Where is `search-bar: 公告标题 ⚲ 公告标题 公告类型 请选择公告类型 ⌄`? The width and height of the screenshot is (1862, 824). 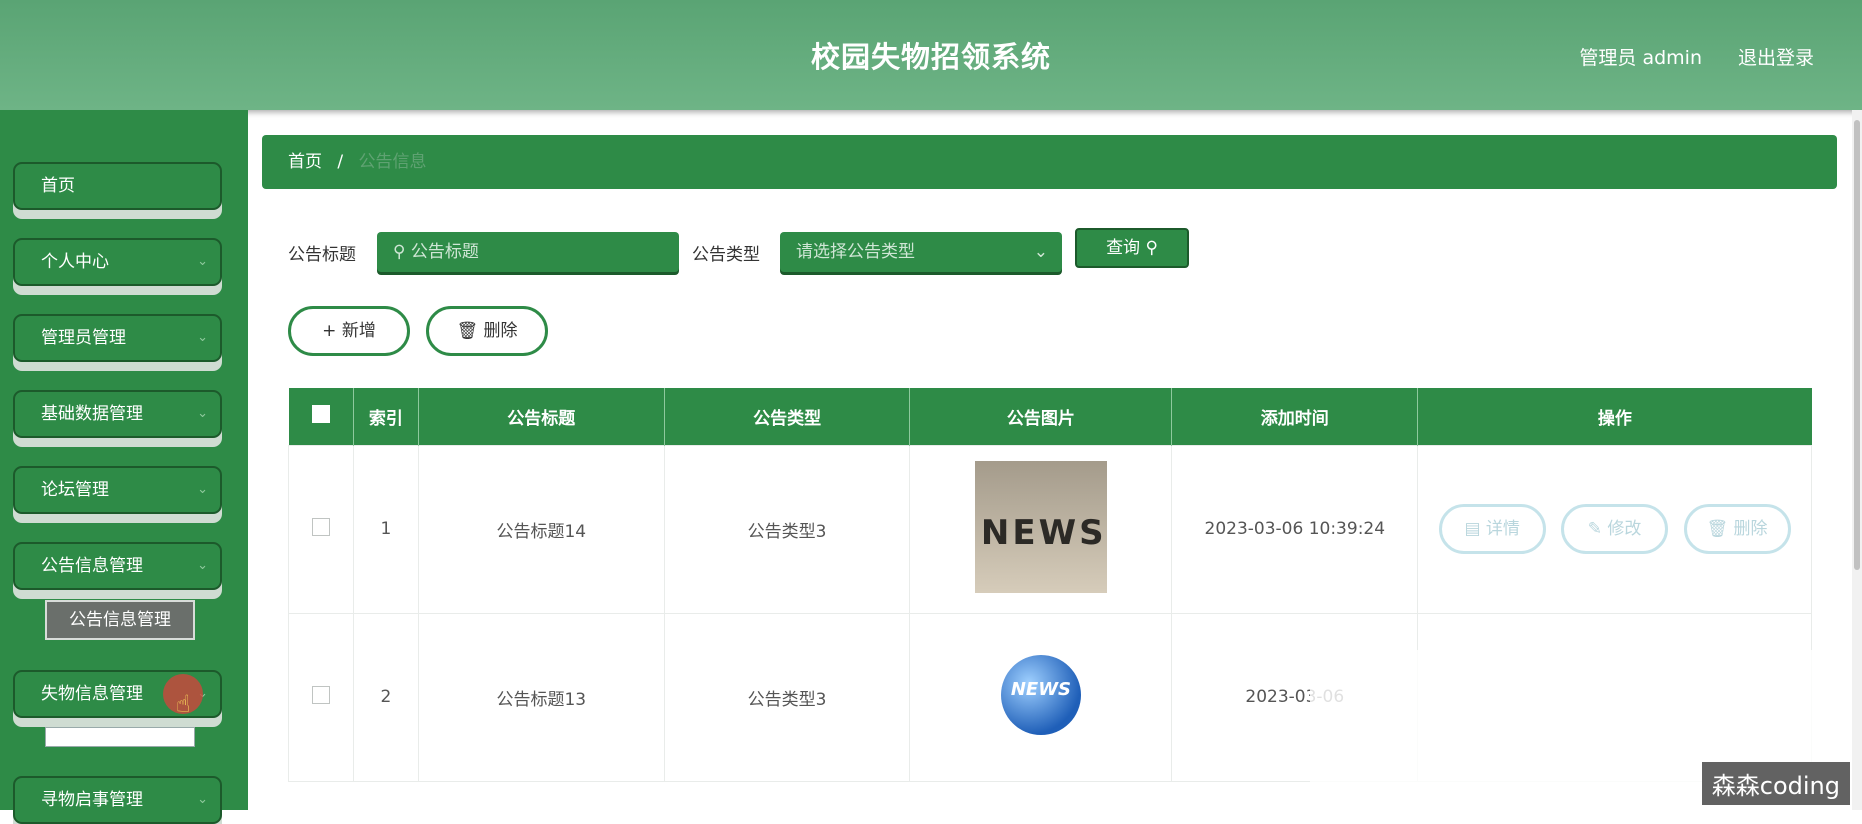
search-bar: 公告标题 ⚲ 公告标题 公告类型 请选择公告类型 ⌄ is located at coordinates (931, 252).